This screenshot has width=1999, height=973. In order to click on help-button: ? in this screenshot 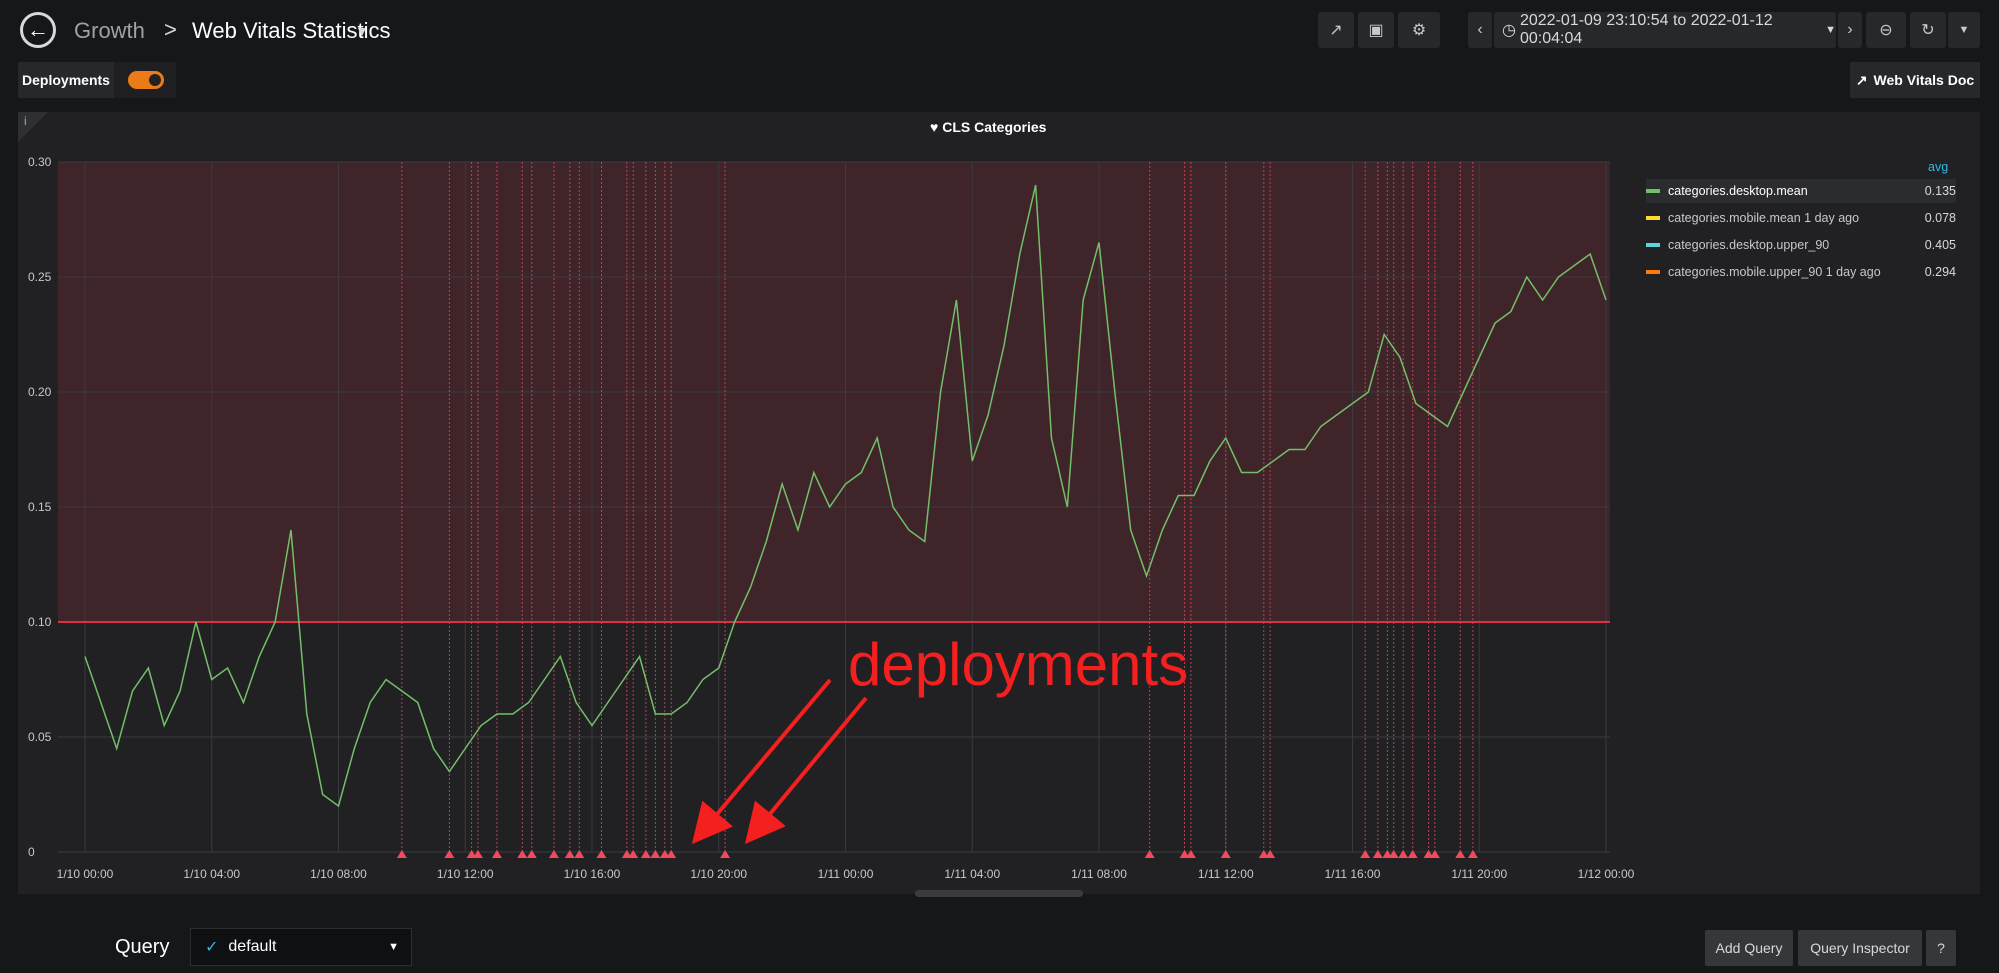, I will do `click(1941, 948)`.